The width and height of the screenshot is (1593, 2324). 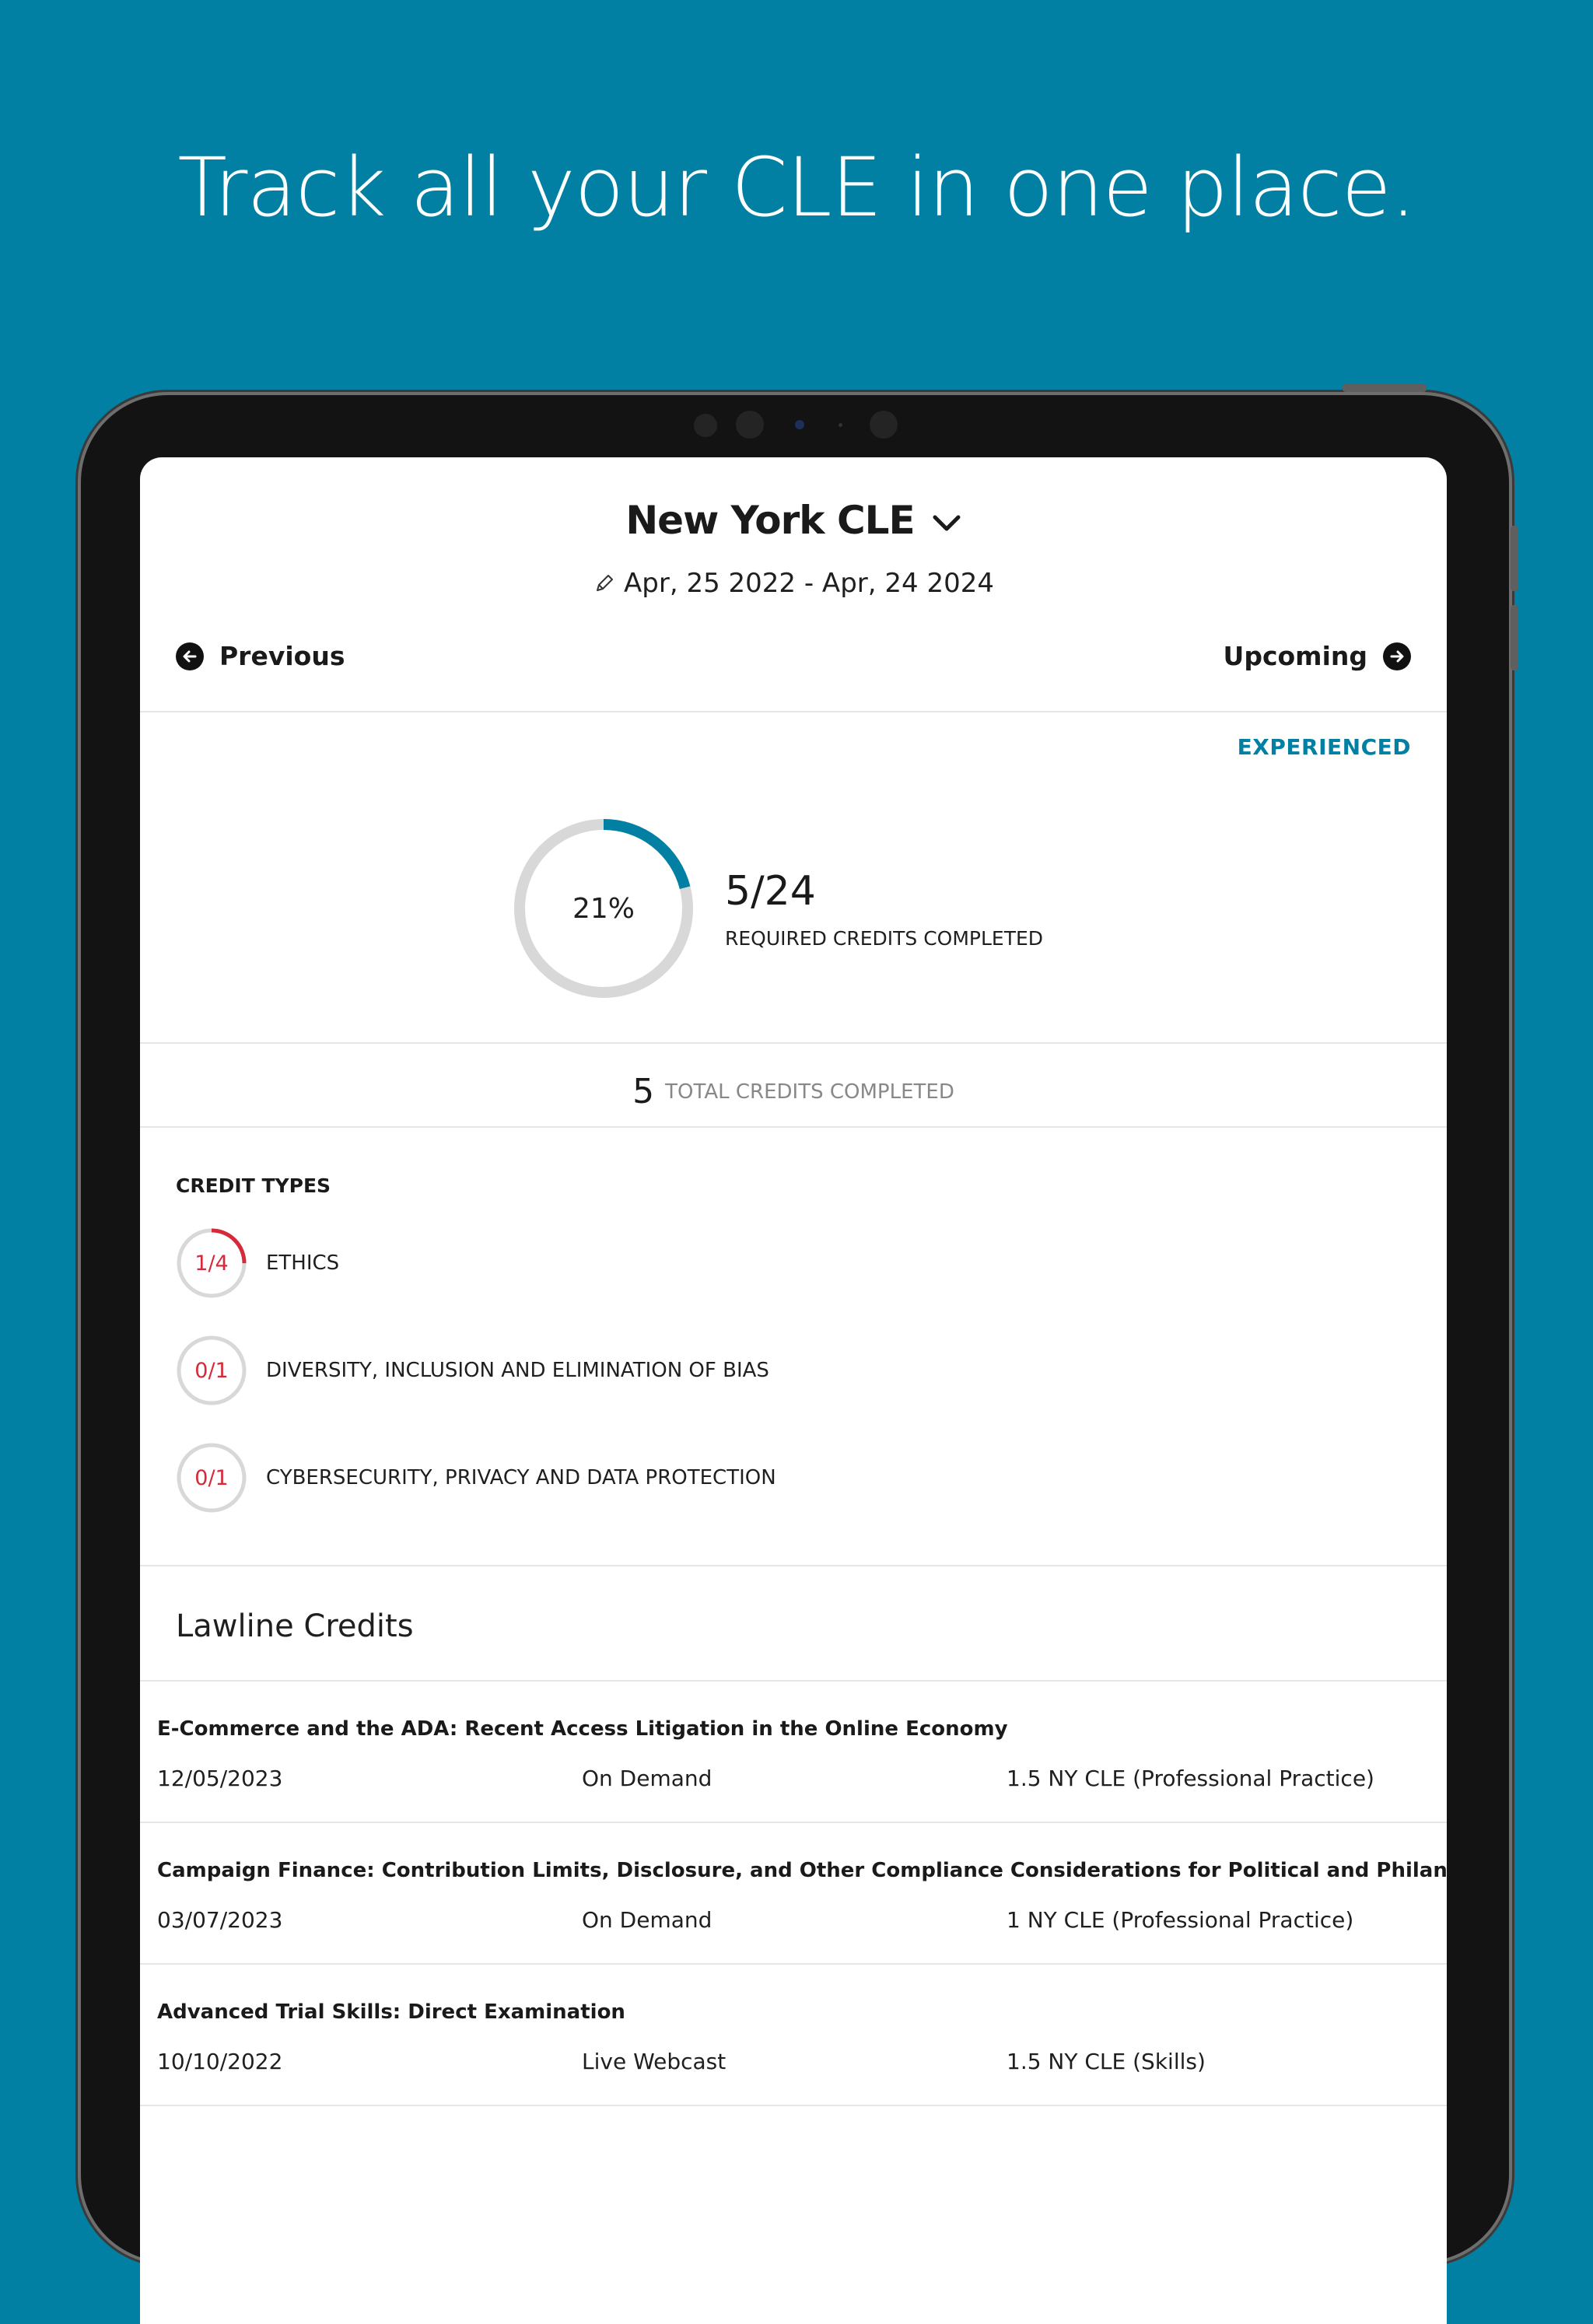 I want to click on credit-type-fraction: 1/4, so click(x=211, y=1264).